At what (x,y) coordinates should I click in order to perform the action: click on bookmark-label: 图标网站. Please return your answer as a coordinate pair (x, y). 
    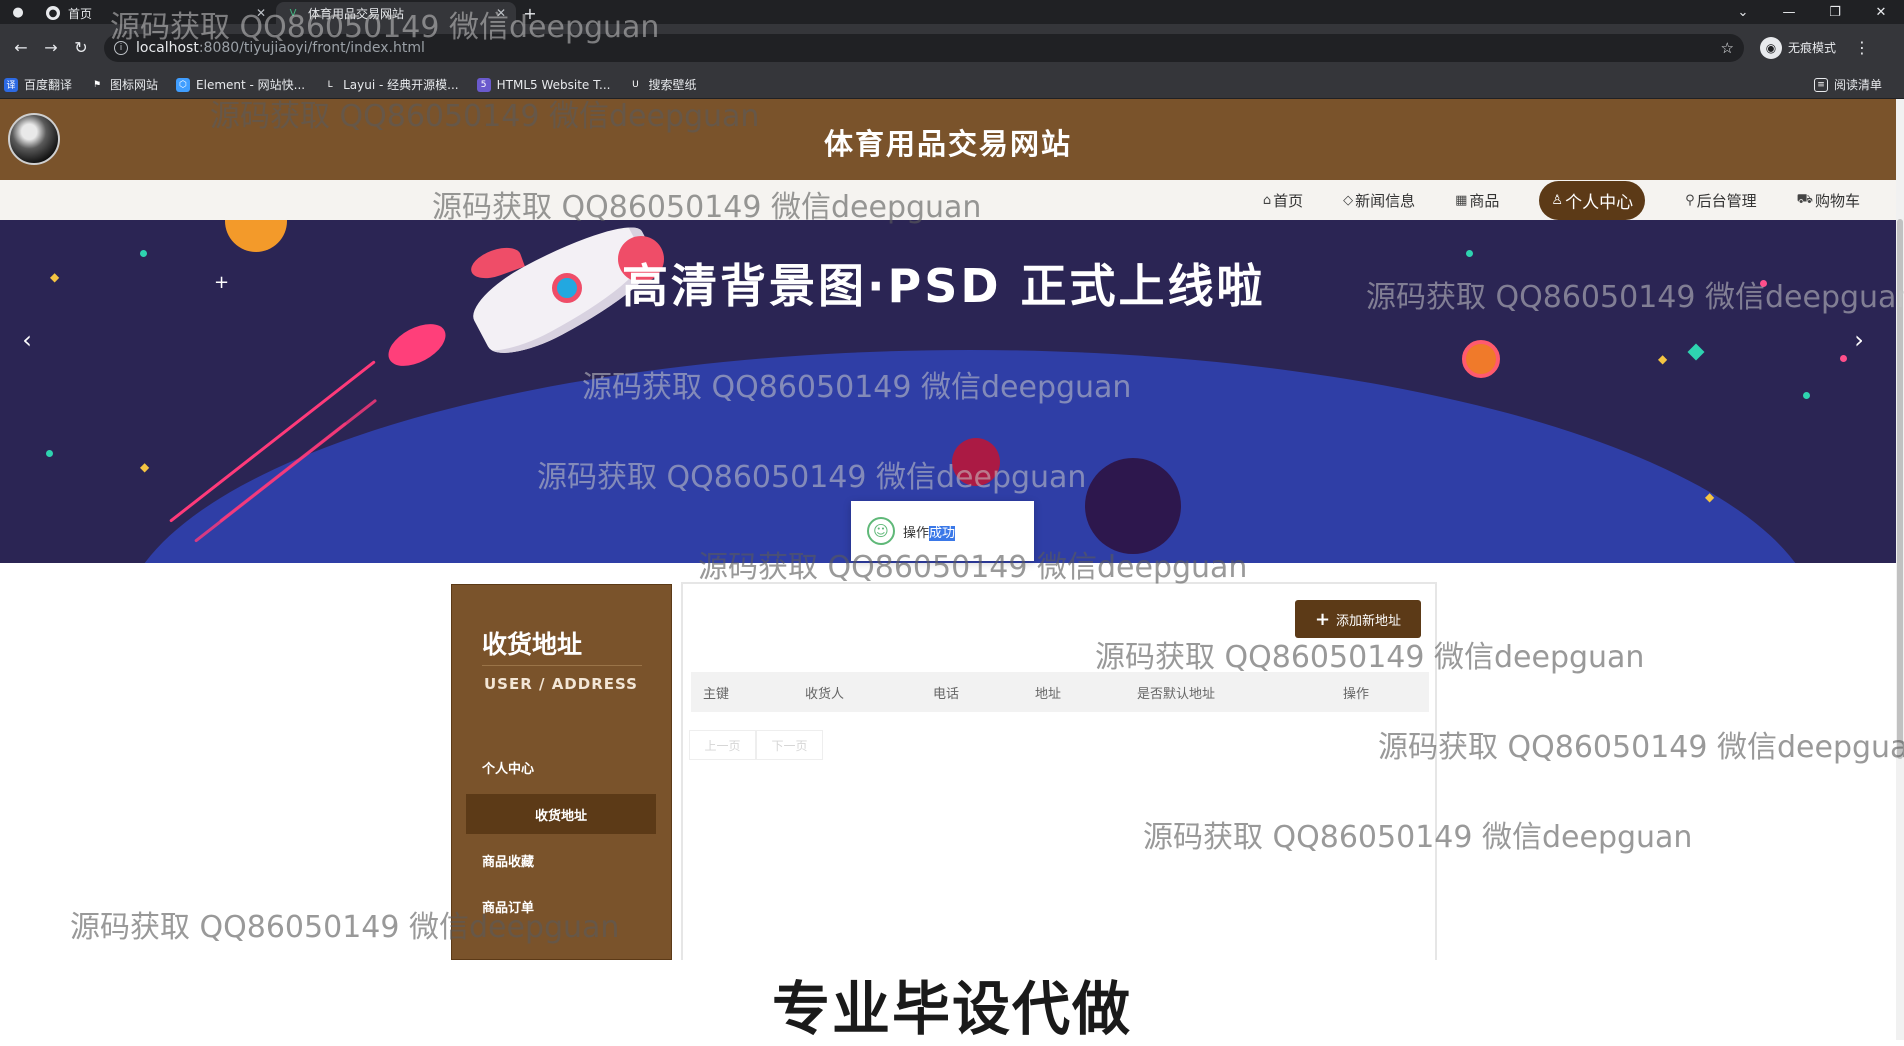
    Looking at the image, I should click on (134, 85).